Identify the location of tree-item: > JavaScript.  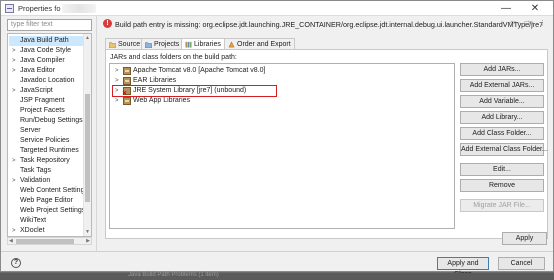
(46, 91).